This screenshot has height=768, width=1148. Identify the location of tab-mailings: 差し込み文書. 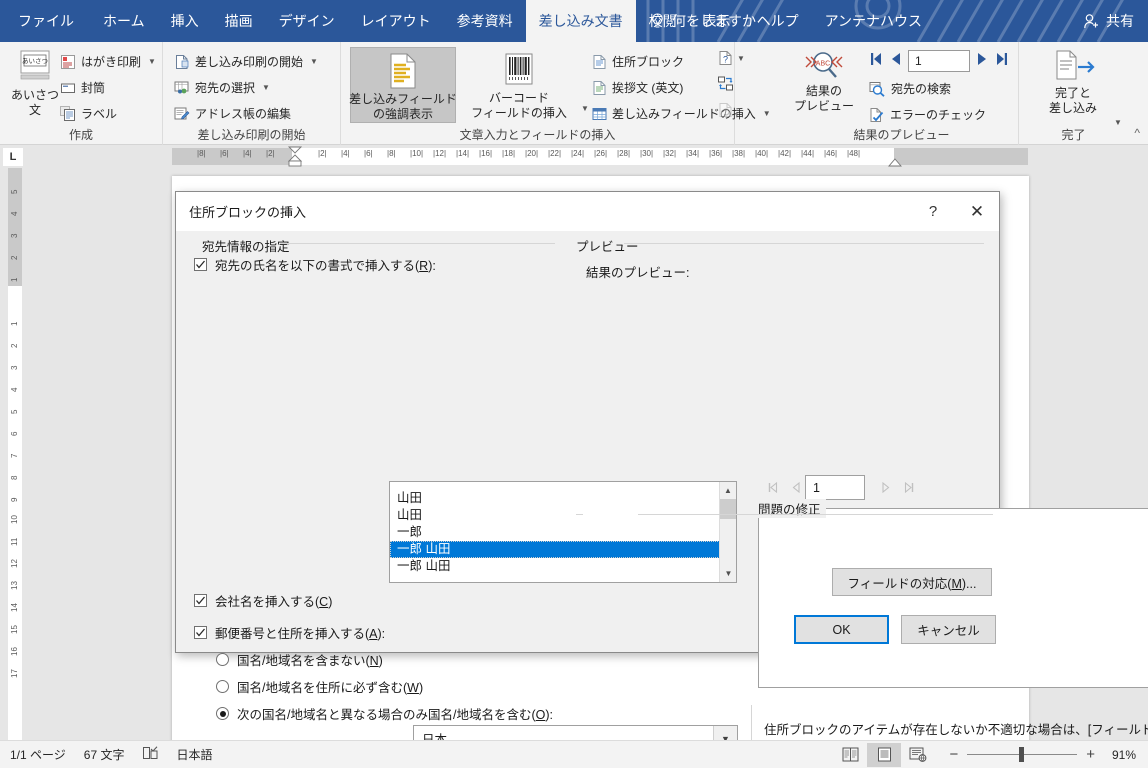
(580, 21).